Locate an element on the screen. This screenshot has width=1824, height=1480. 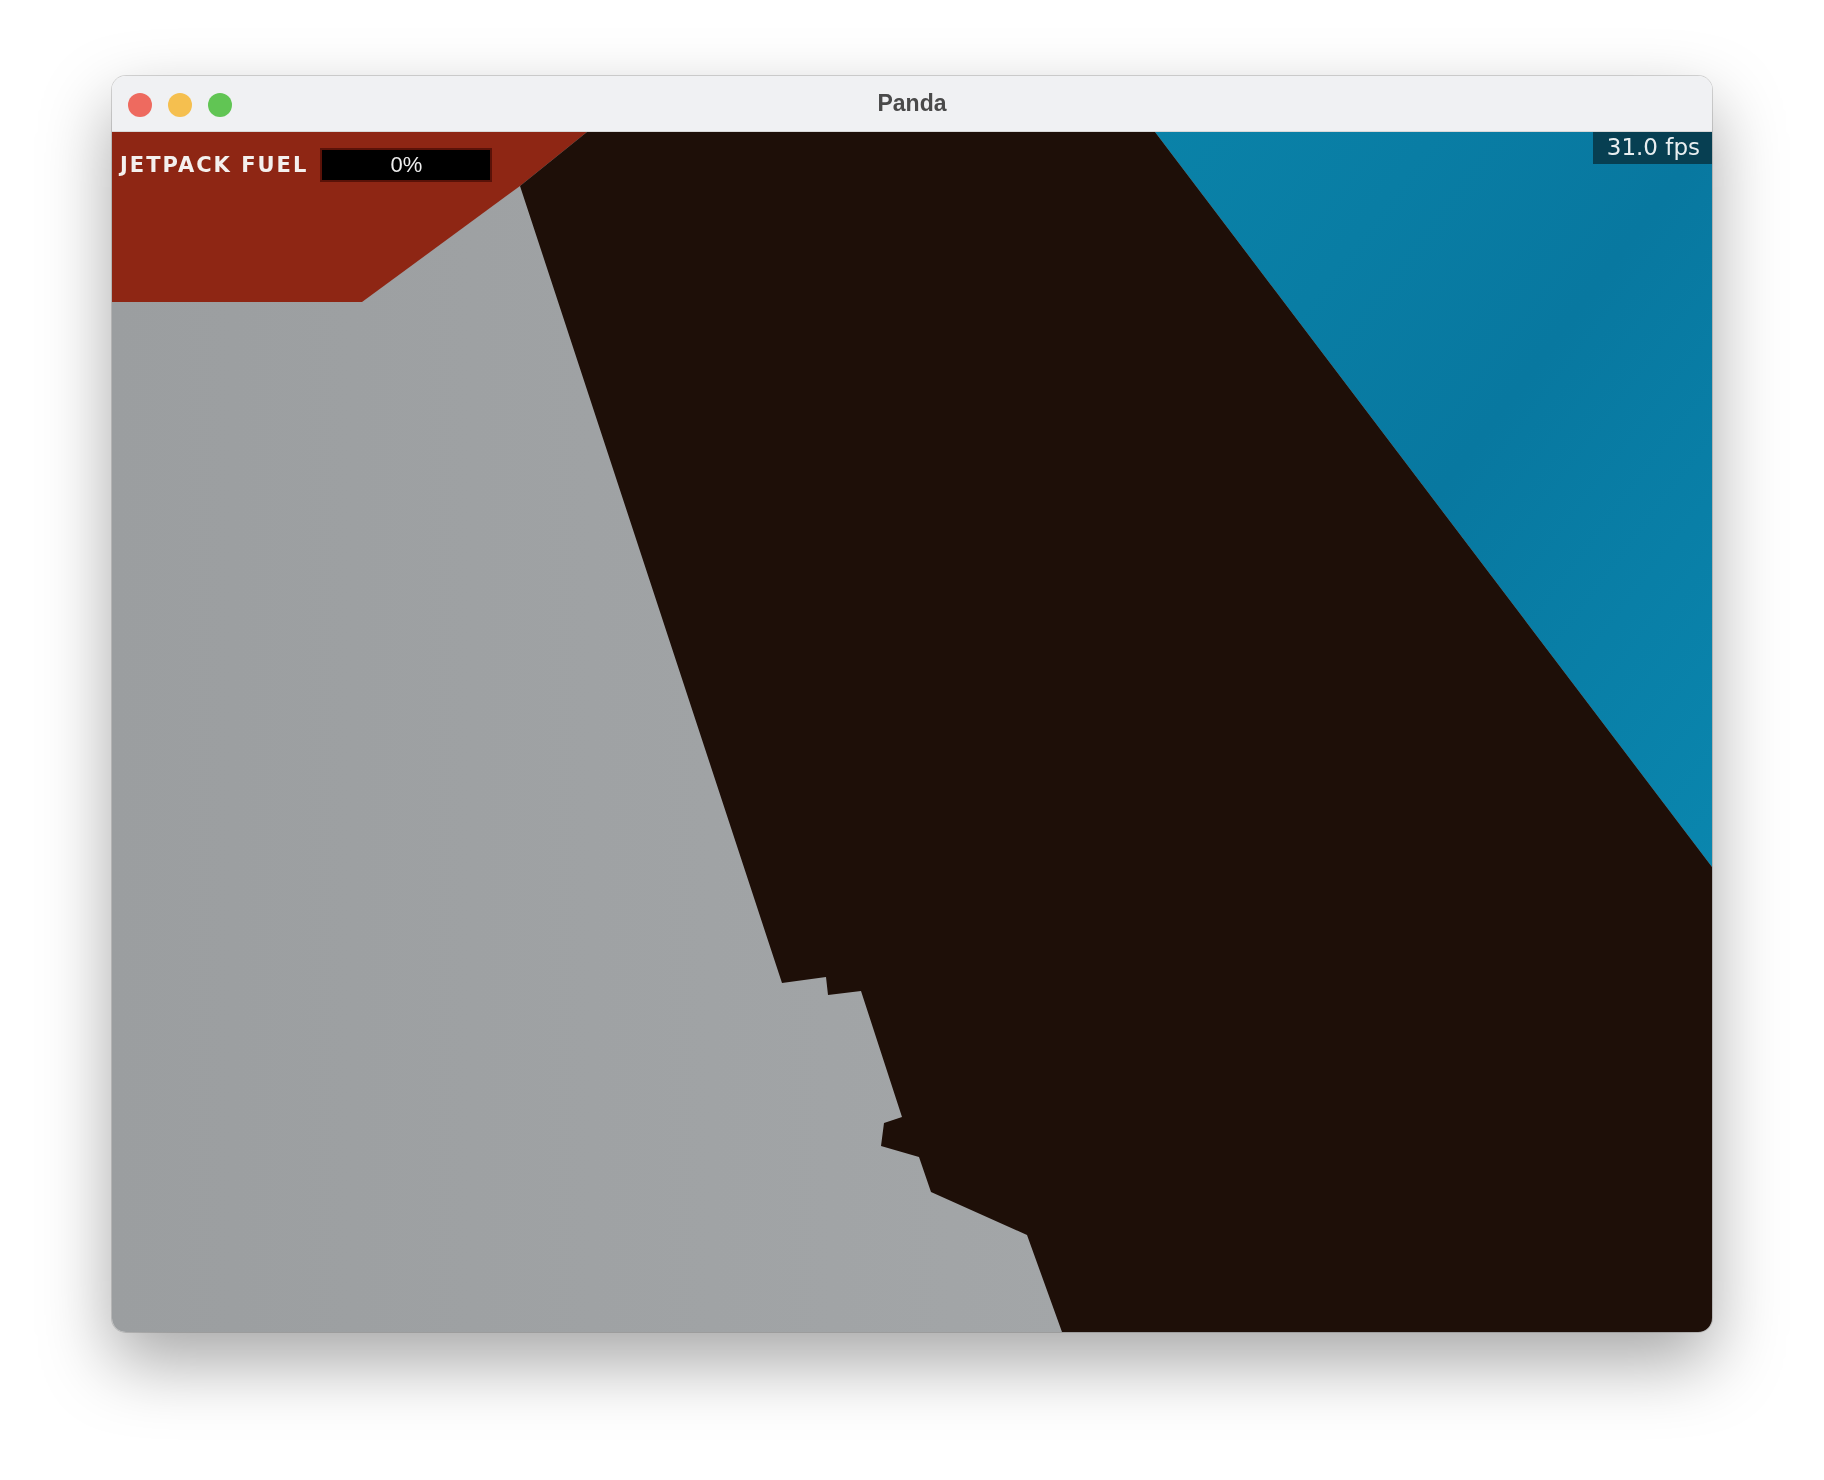
close-button is located at coordinates (140, 105).